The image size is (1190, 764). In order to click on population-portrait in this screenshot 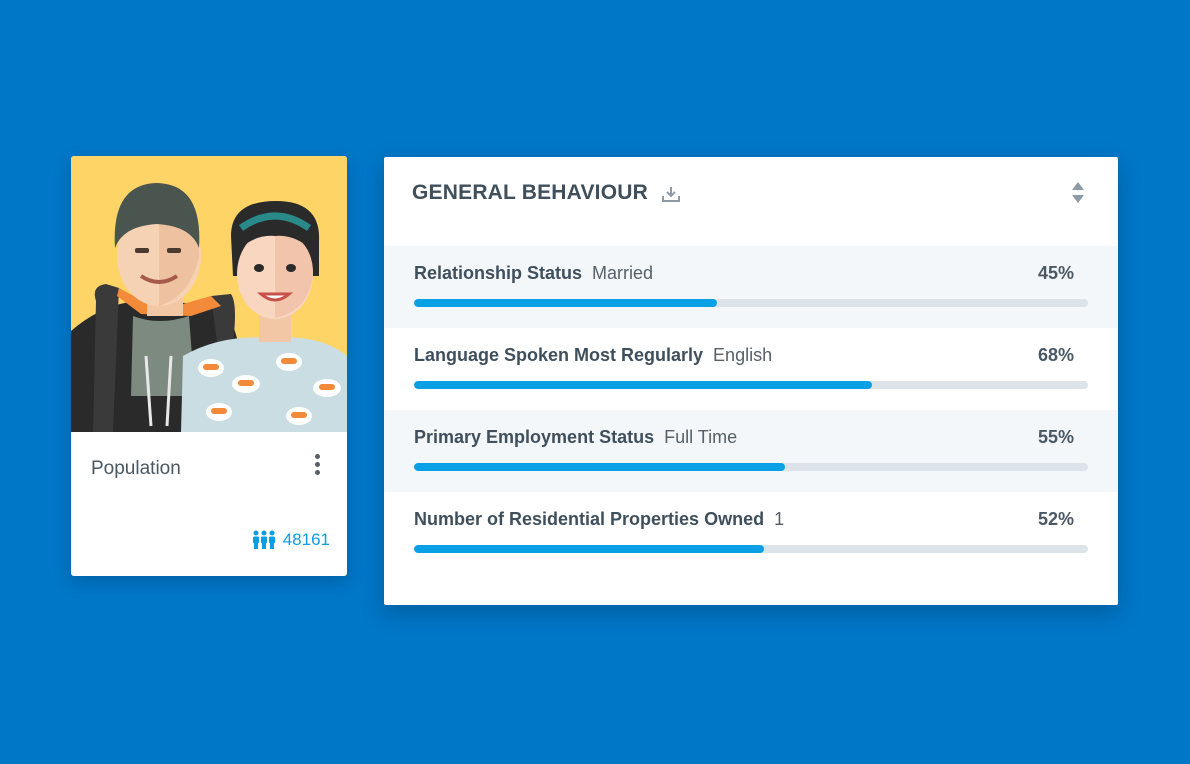, I will do `click(209, 294)`.